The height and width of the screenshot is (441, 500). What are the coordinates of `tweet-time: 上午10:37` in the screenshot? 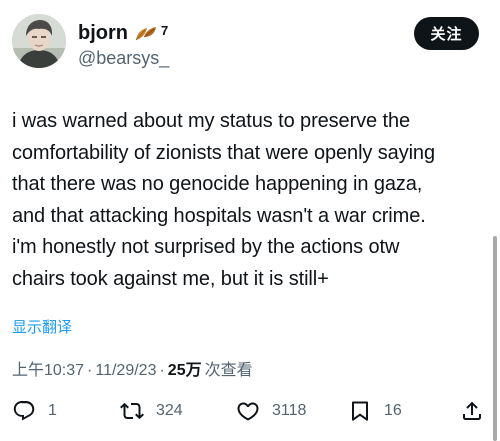 It's located at (48, 368).